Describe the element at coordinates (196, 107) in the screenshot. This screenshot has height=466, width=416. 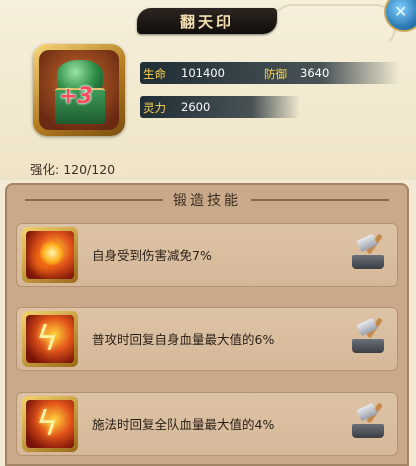
I see `spirit-value: 2600` at that location.